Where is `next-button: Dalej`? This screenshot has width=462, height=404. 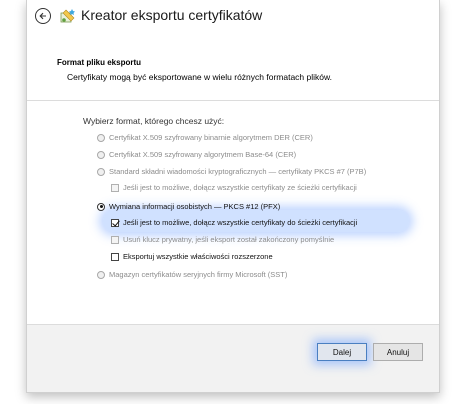
next-button: Dalej is located at coordinates (342, 352).